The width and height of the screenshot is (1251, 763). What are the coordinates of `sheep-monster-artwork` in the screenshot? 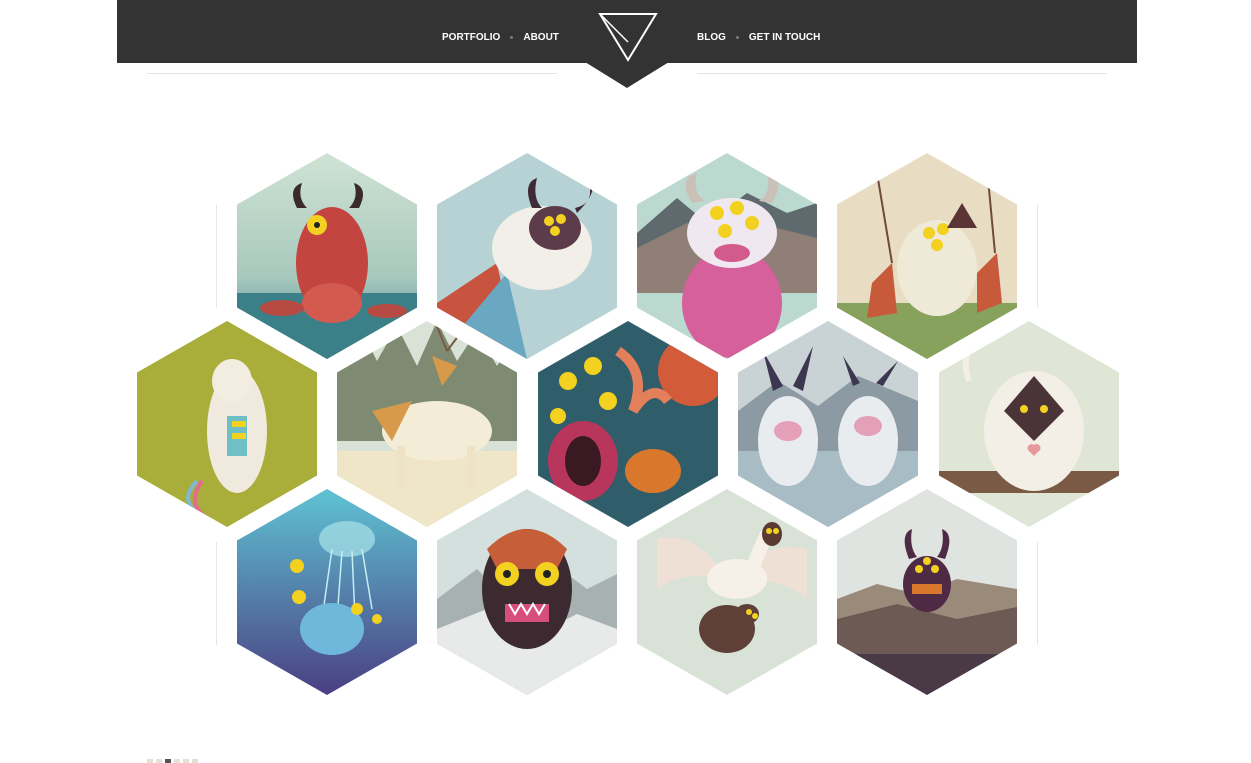 It's located at (527, 256).